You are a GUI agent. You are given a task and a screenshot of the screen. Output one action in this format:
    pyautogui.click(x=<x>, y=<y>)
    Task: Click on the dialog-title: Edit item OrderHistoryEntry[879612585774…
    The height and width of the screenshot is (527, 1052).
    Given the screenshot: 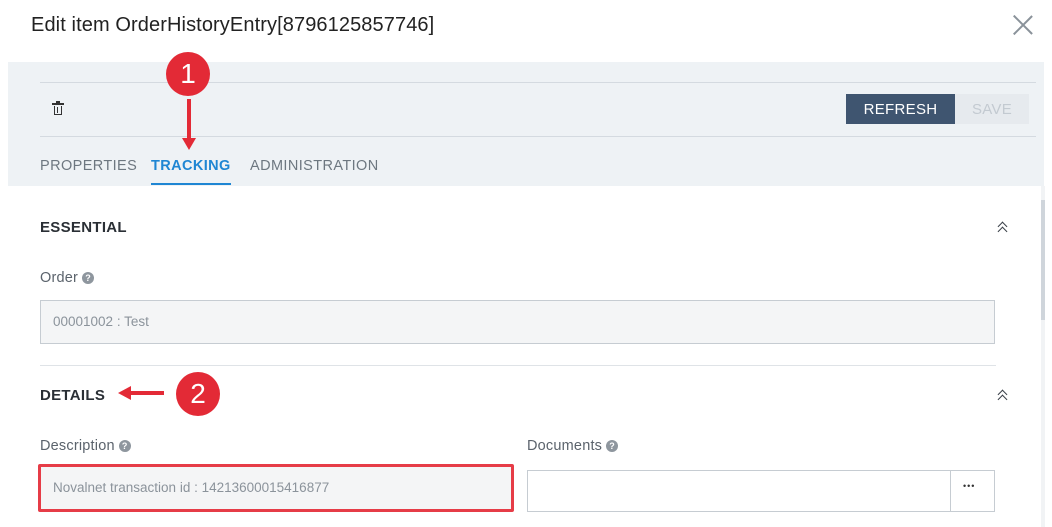 What is the action you would take?
    pyautogui.click(x=233, y=25)
    